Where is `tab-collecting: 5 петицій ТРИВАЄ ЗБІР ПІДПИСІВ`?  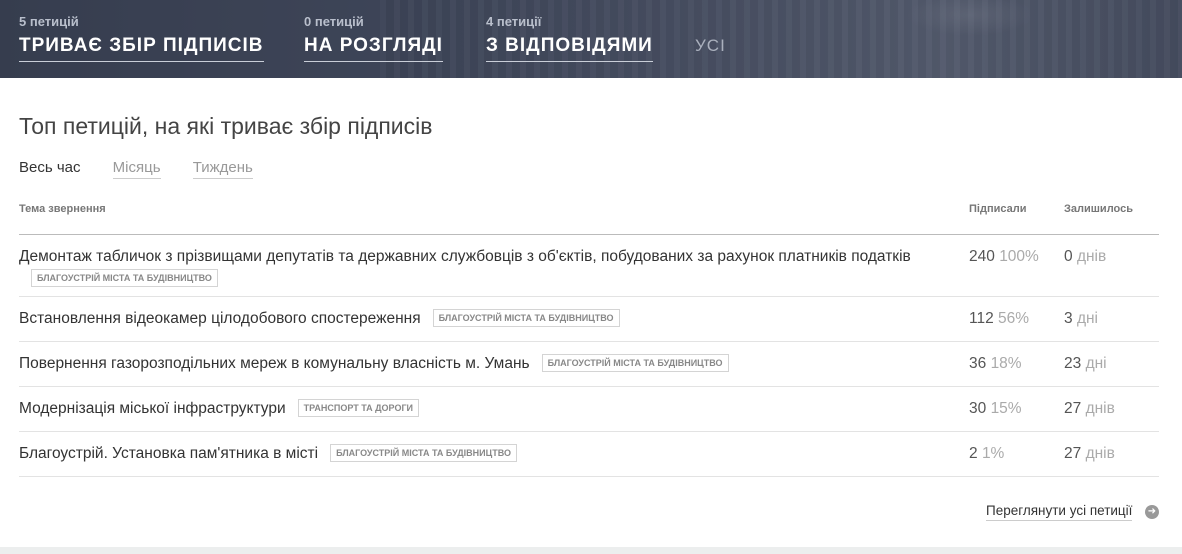 tab-collecting: 5 петицій ТРИВАЄ ЗБІР ПІДПИСІВ is located at coordinates (141, 38).